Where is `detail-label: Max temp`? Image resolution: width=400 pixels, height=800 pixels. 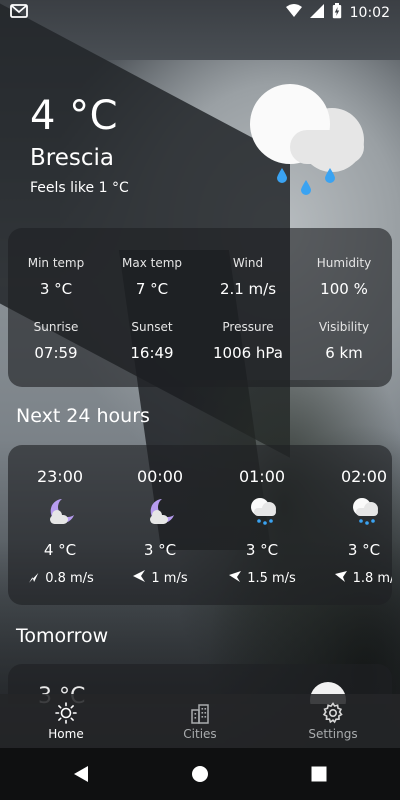
detail-label: Max temp is located at coordinates (152, 263).